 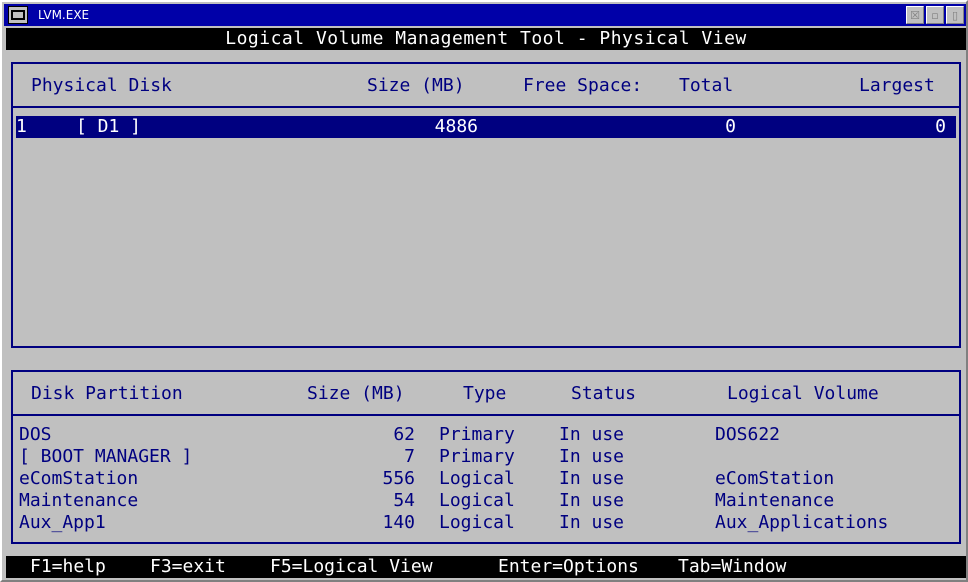 I want to click on window-controls: ☒ ▫ ▯, so click(x=935, y=15).